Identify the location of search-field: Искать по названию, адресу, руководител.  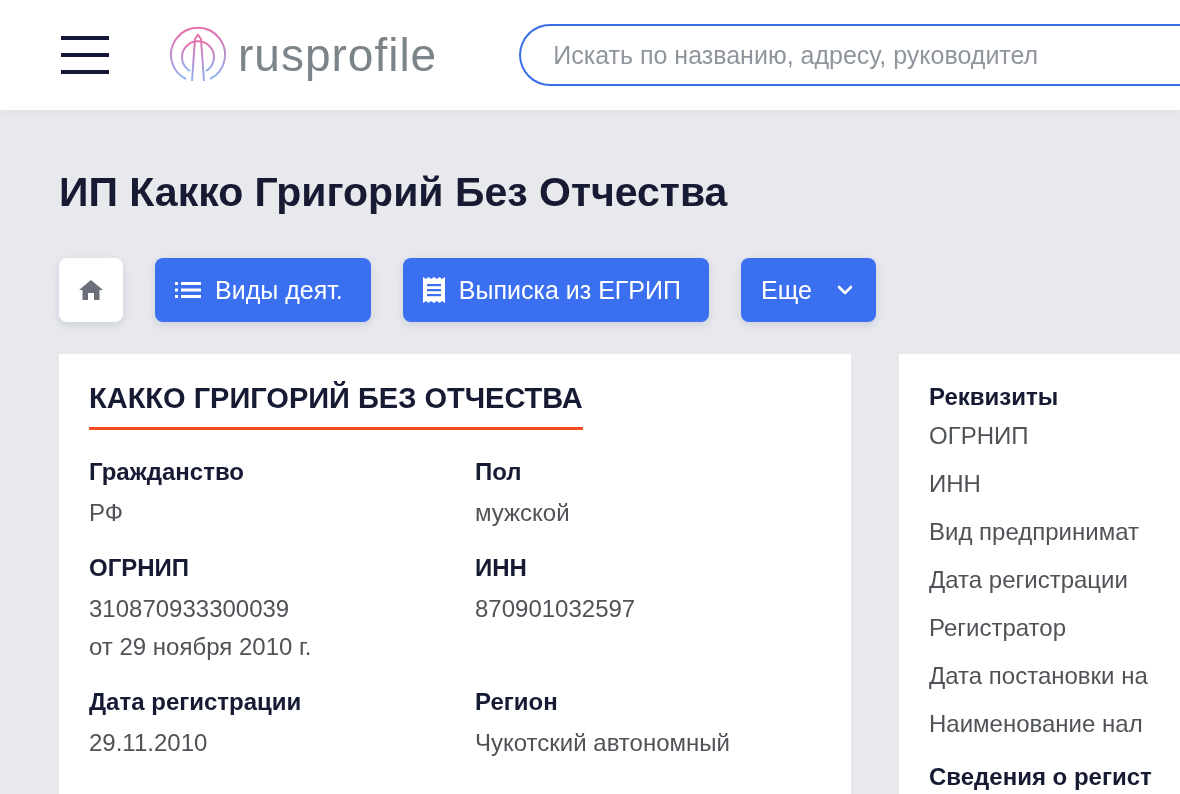
(849, 55).